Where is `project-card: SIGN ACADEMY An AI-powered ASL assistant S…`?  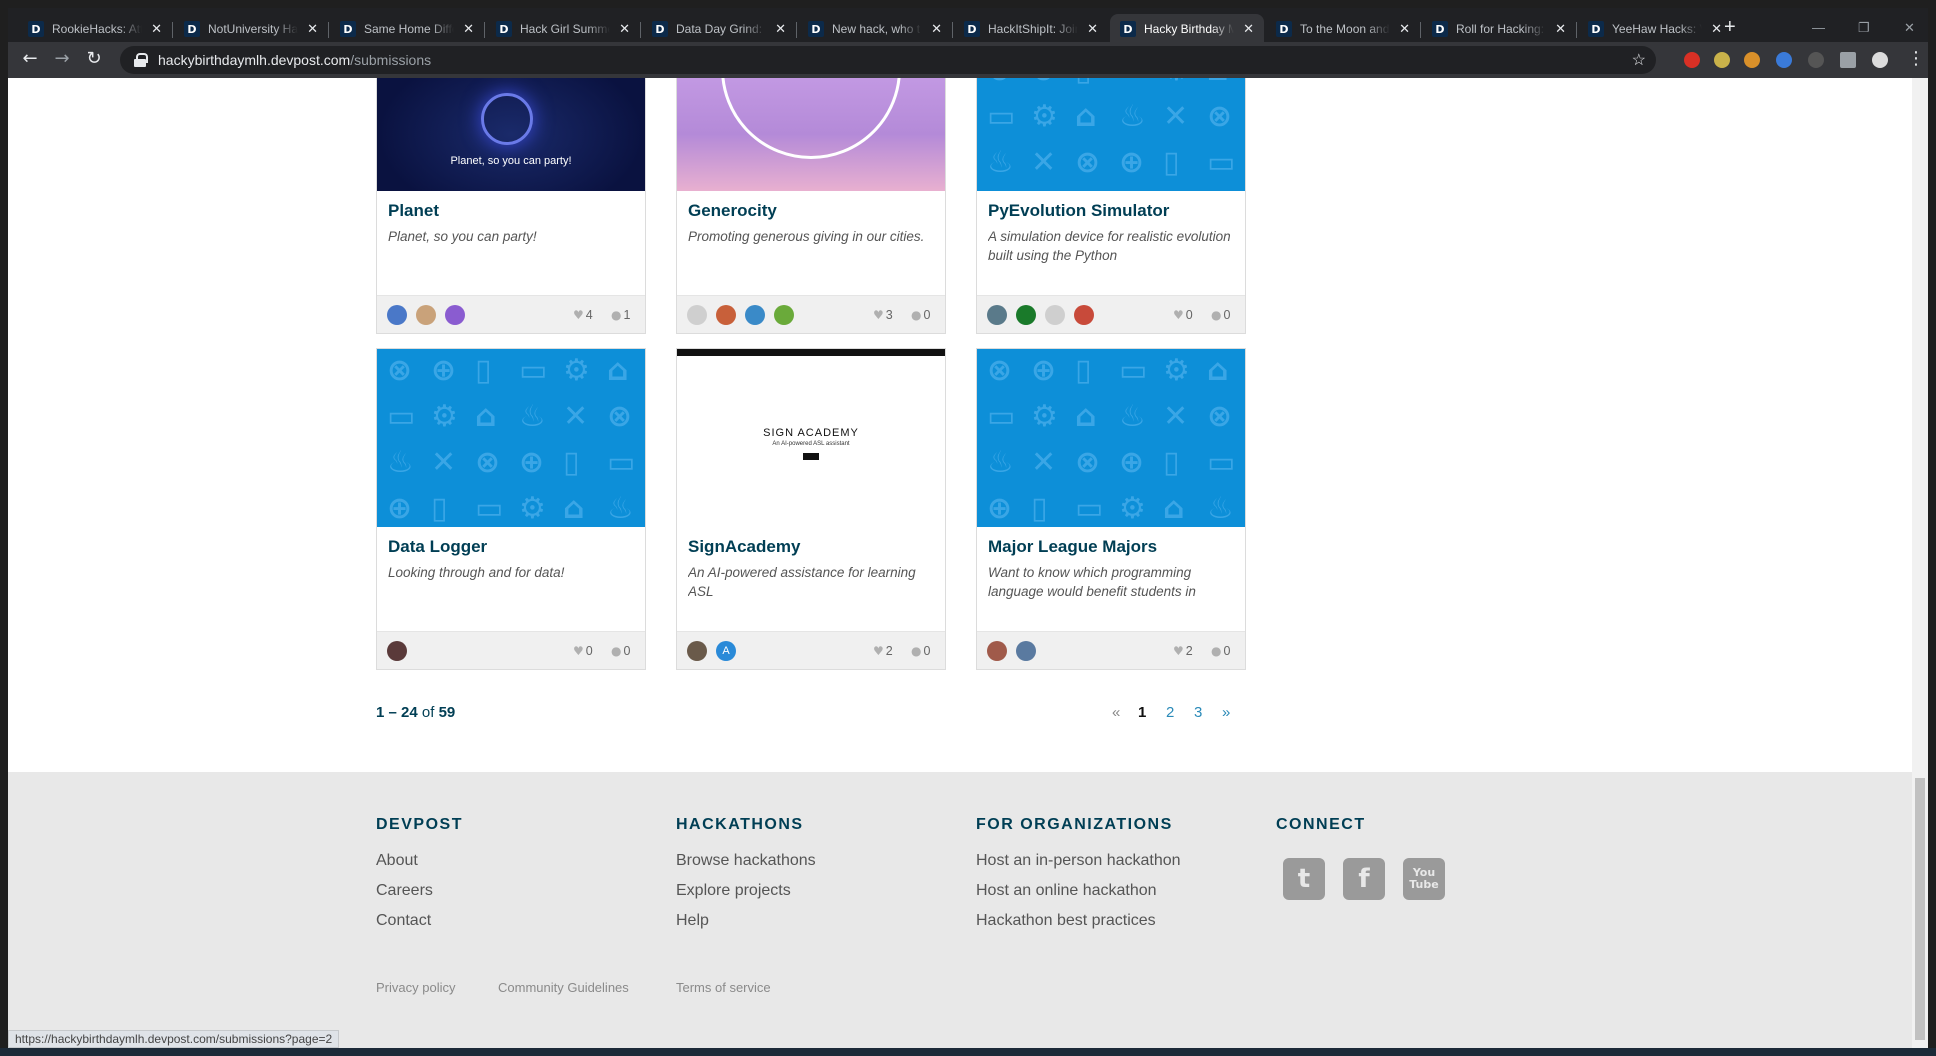
project-card: SIGN ACADEMY An AI-powered ASL assistant S… is located at coordinates (811, 509).